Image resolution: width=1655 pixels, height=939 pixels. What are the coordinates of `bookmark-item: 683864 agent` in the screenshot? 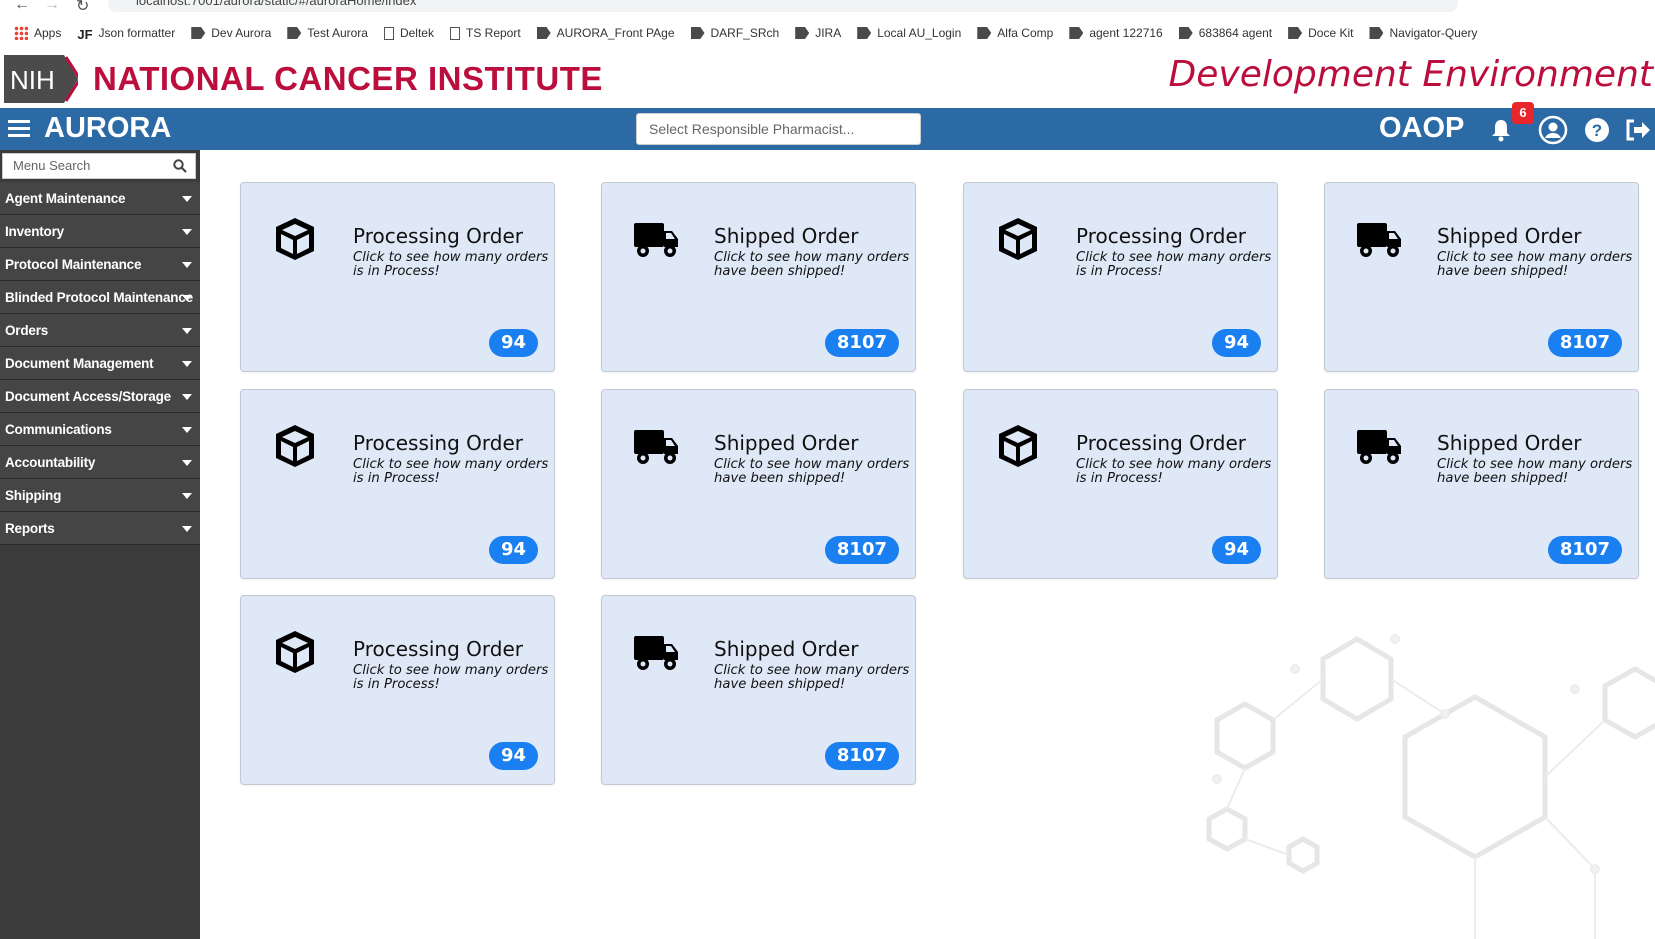 It's located at (1225, 33).